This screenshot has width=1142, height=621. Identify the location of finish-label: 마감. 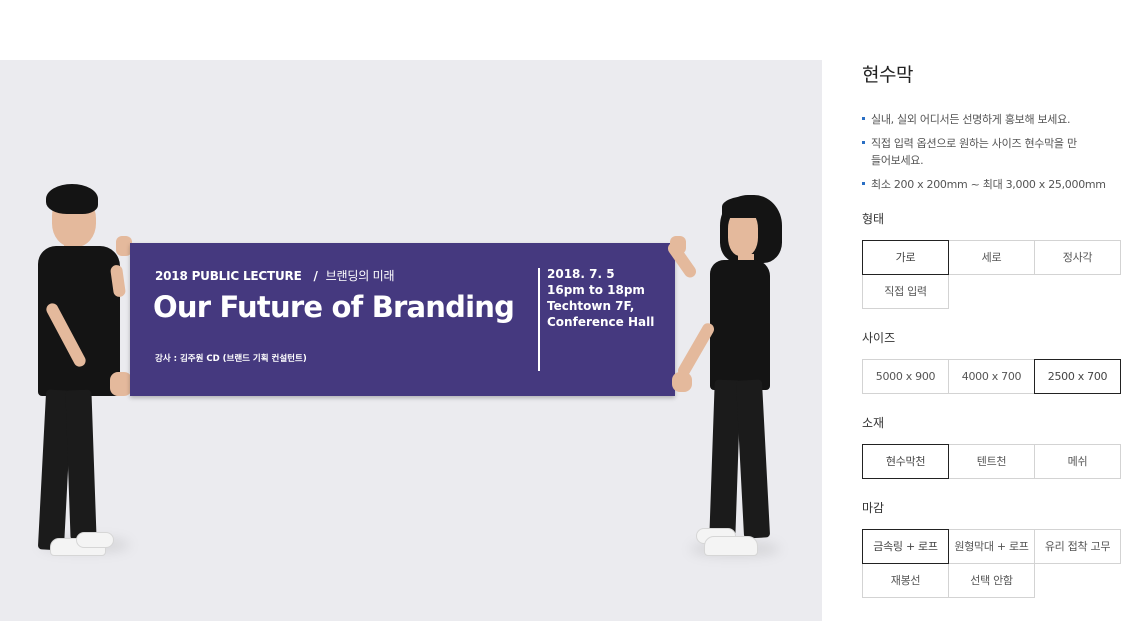
(873, 508).